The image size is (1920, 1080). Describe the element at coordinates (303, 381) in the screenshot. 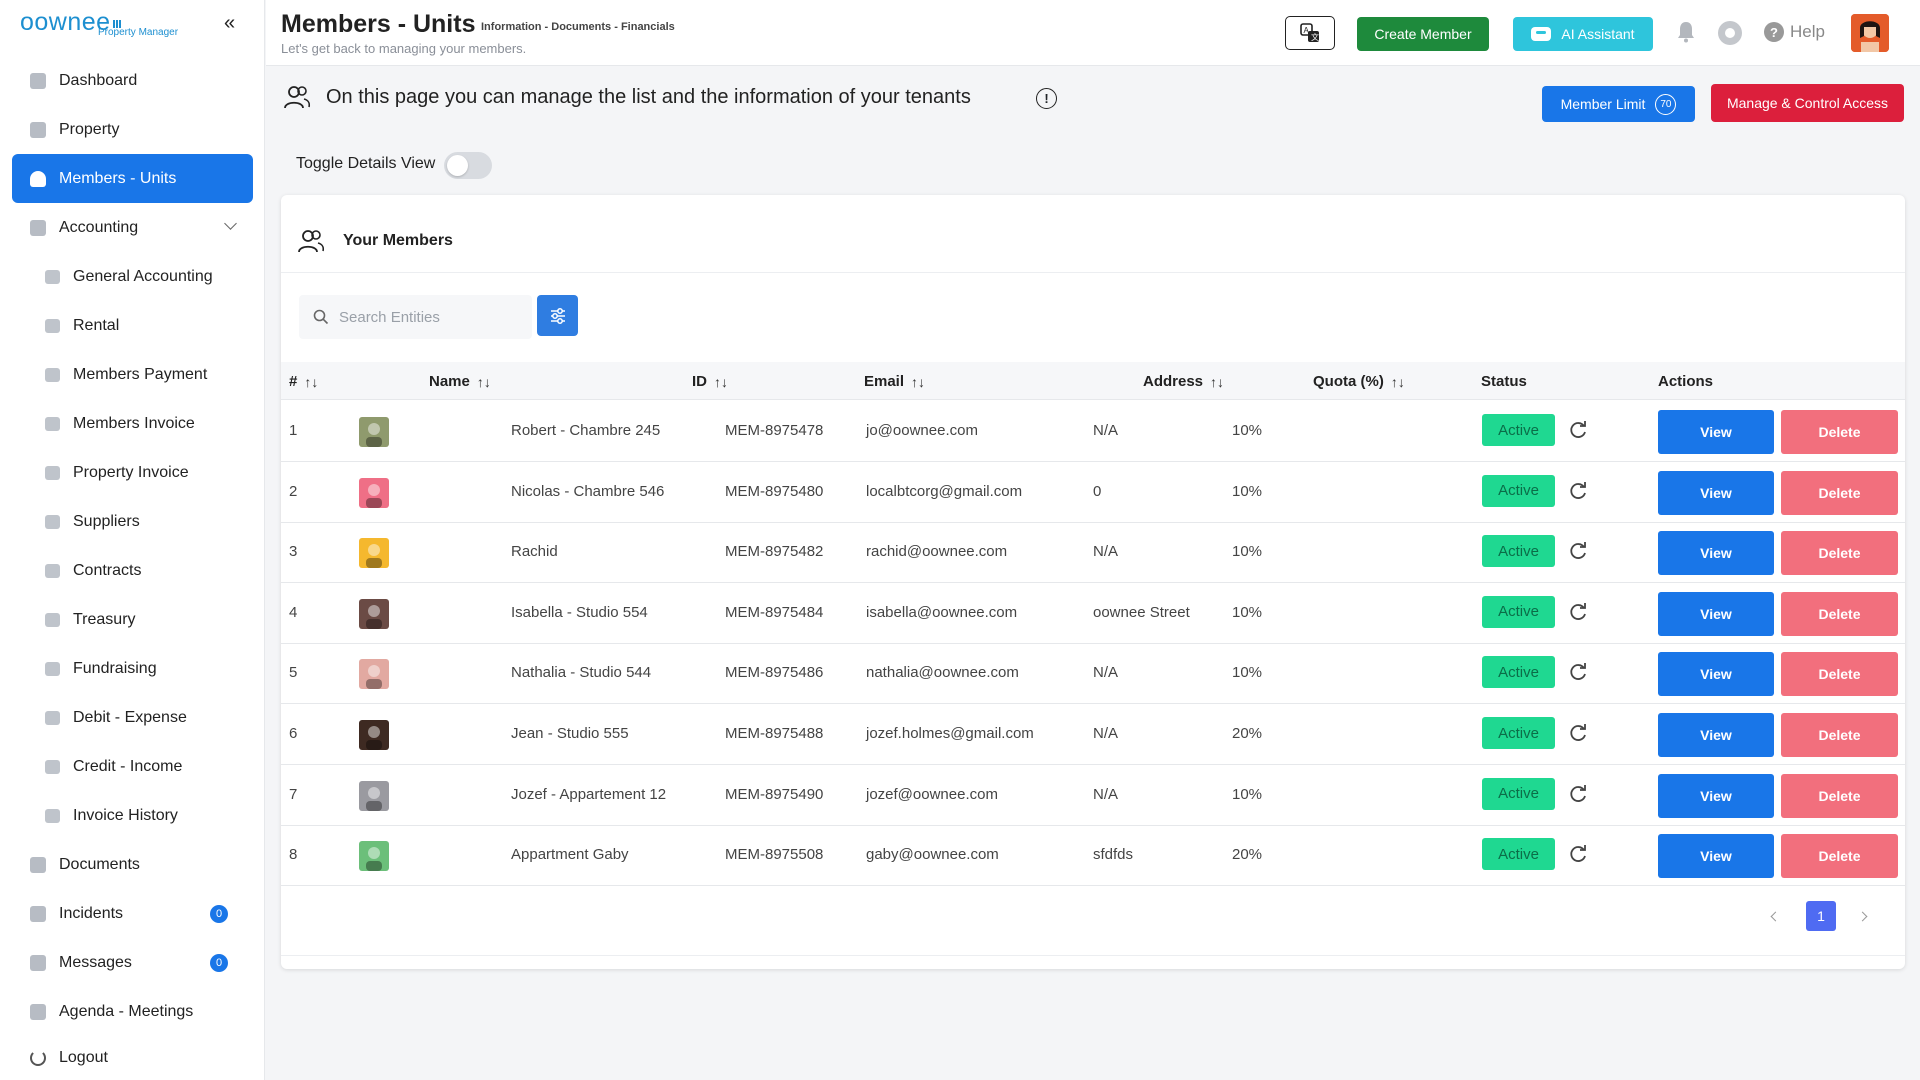

I see `column-header-number: # ↑↓` at that location.